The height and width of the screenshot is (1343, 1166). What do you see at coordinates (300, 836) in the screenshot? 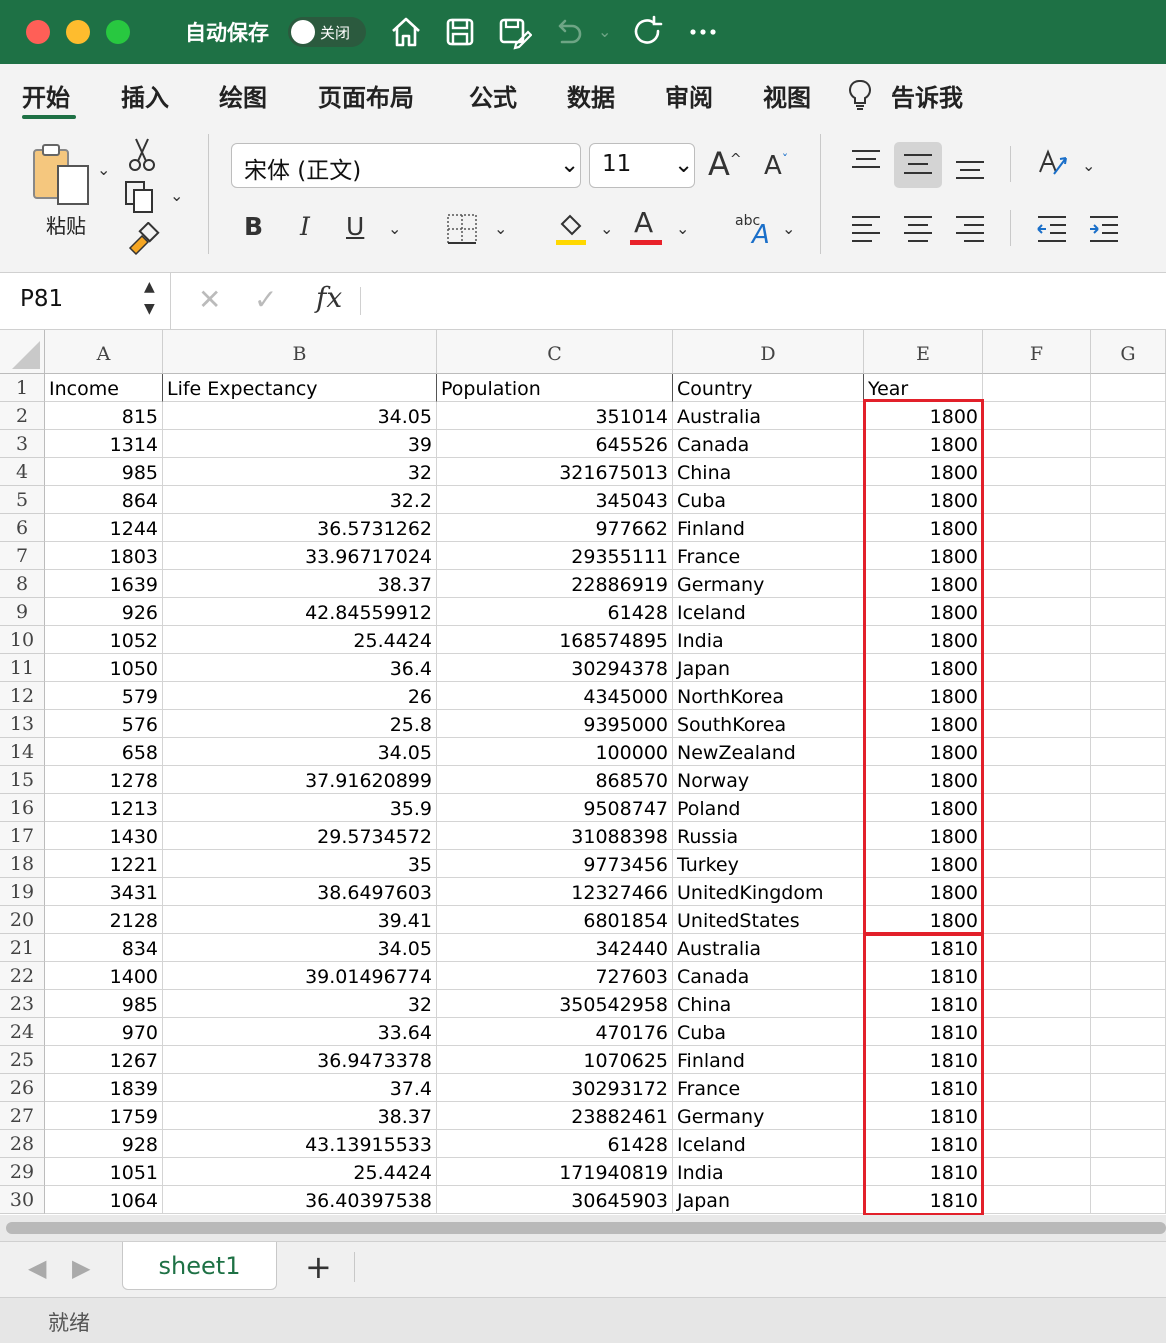
I see `table-cell: 29.5734572` at bounding box center [300, 836].